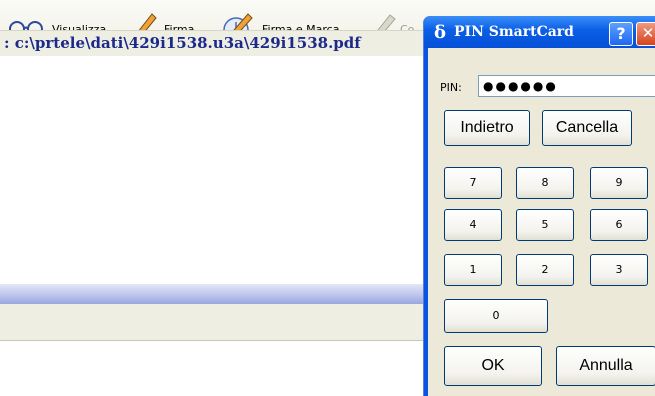 This screenshot has width=655, height=396. What do you see at coordinates (514, 32) in the screenshot?
I see `dialog-title: PIN SmartCard` at bounding box center [514, 32].